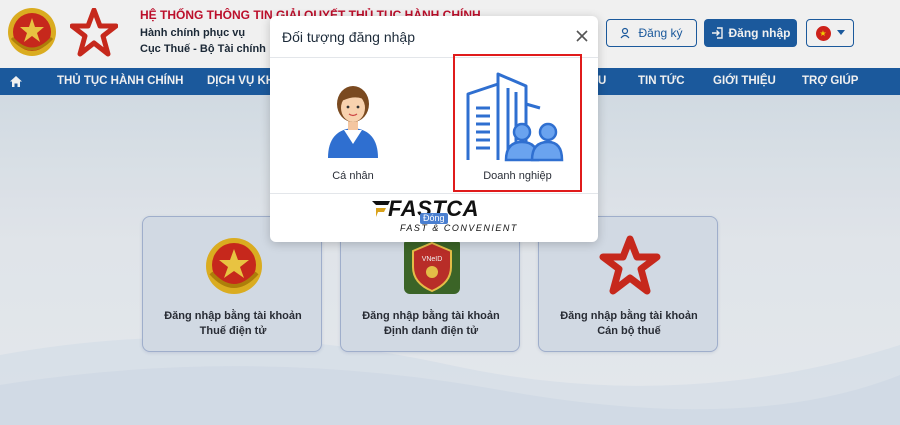 This screenshot has width=900, height=425. Describe the element at coordinates (353, 122) in the screenshot. I see `person-icon` at that location.